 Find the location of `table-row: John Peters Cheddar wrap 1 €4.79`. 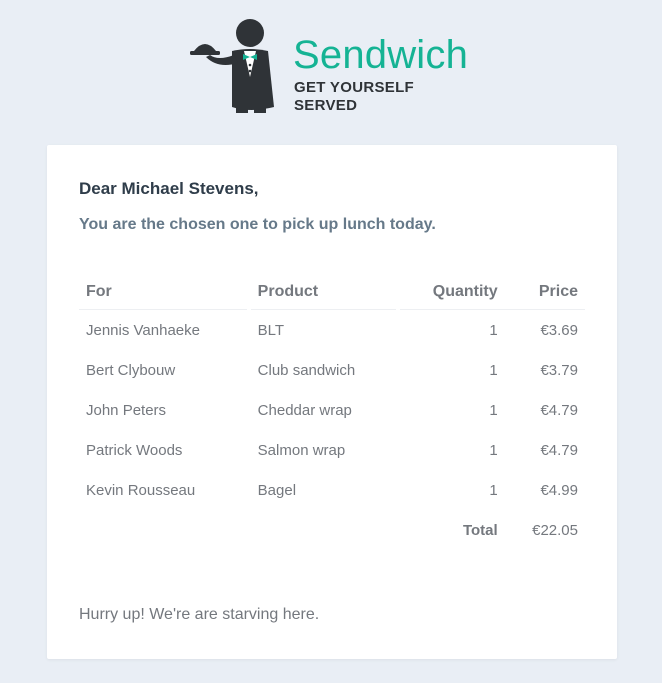

table-row: John Peters Cheddar wrap 1 €4.79 is located at coordinates (332, 410).